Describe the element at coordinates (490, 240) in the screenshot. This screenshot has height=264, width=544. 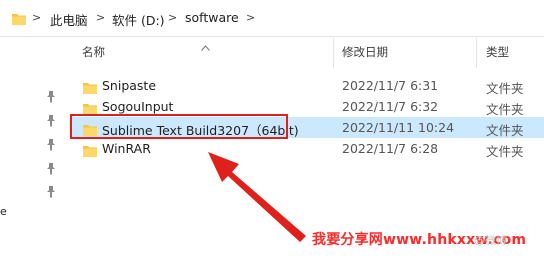
I see `watermark-faint-text: @微博` at that location.